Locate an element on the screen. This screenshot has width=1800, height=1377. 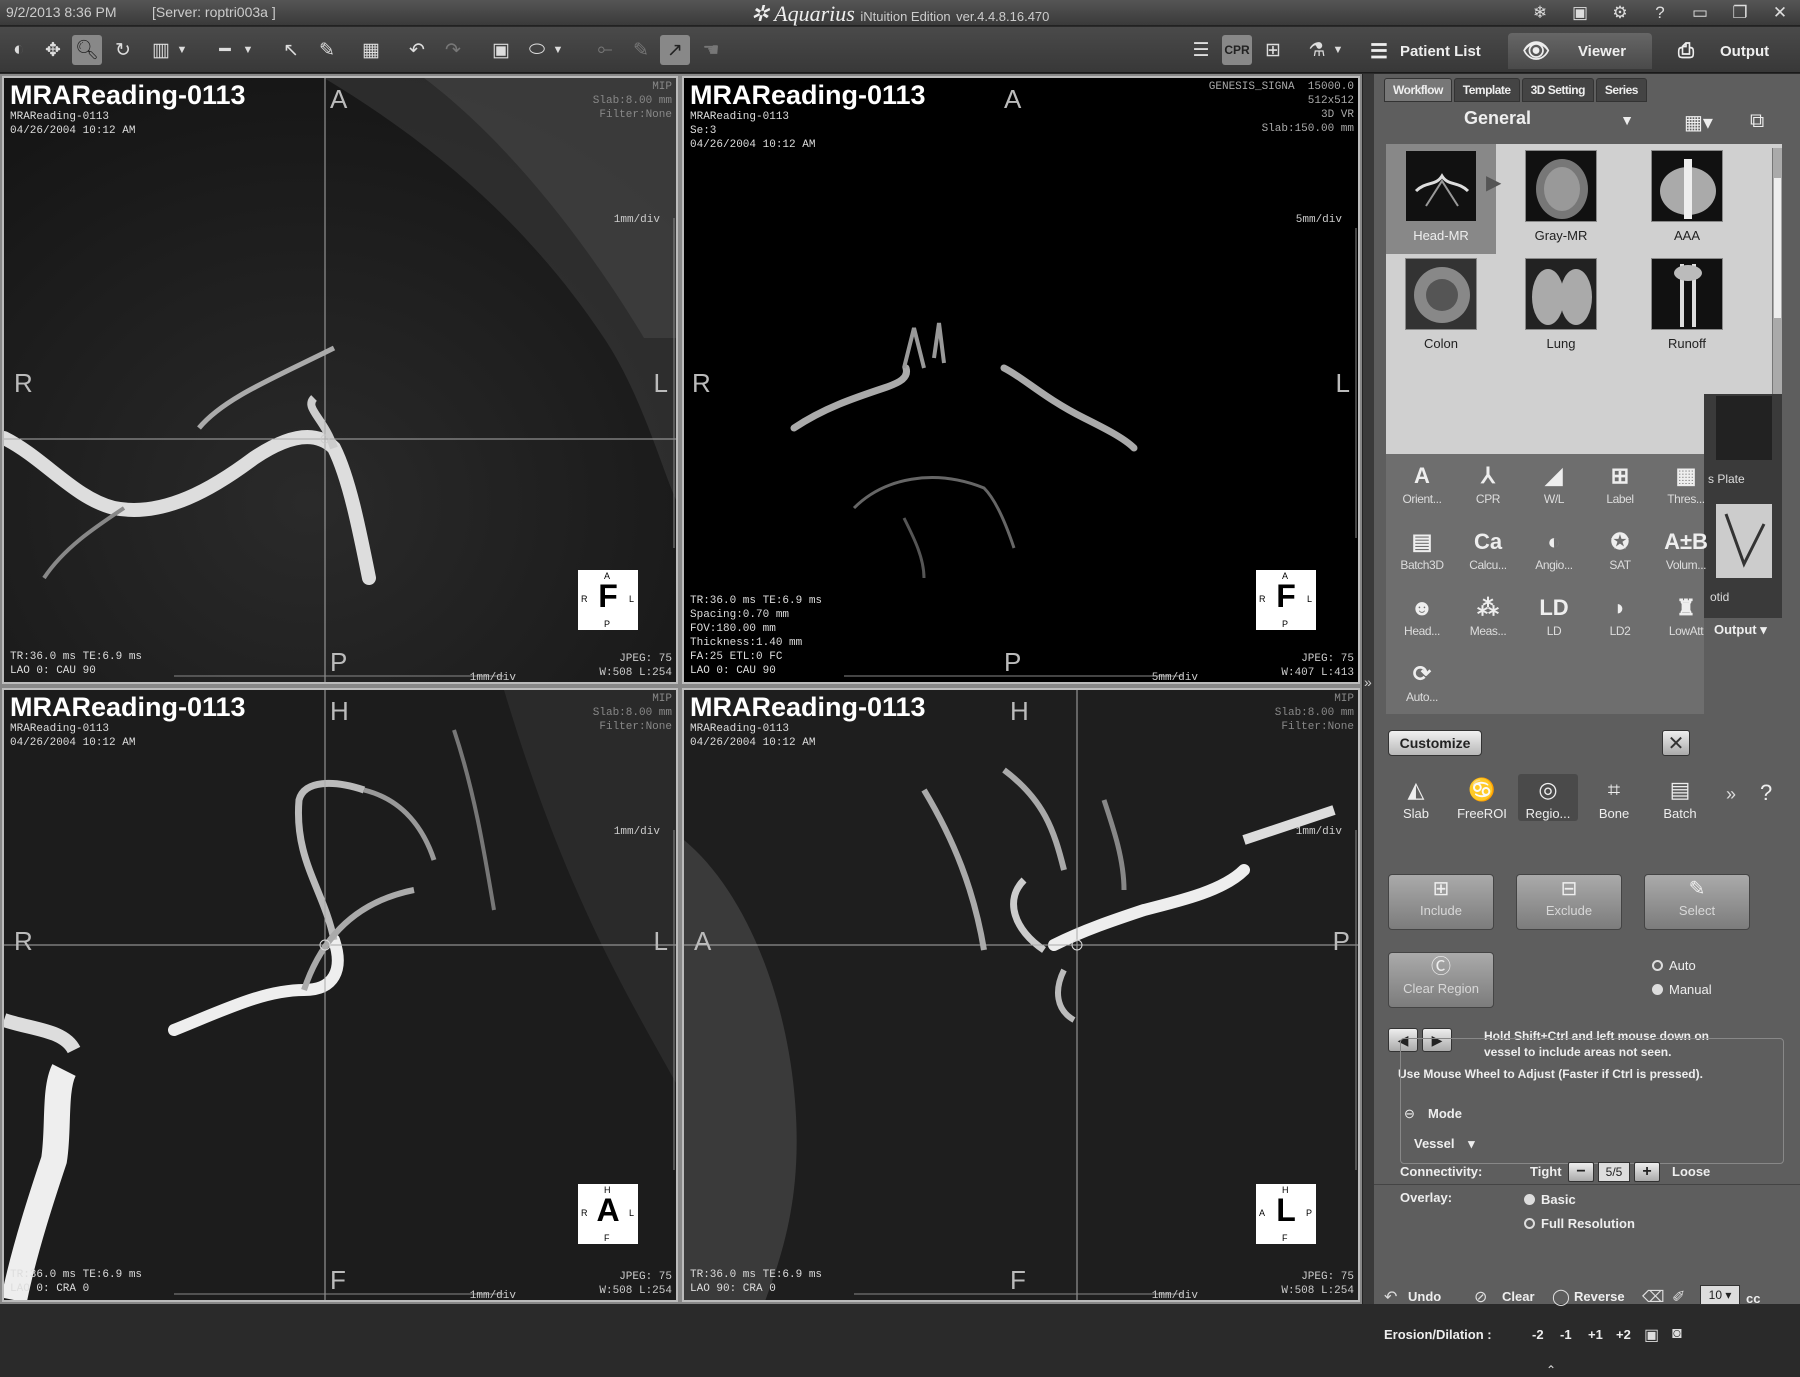
close-popup-button: ✕ is located at coordinates (1676, 743).